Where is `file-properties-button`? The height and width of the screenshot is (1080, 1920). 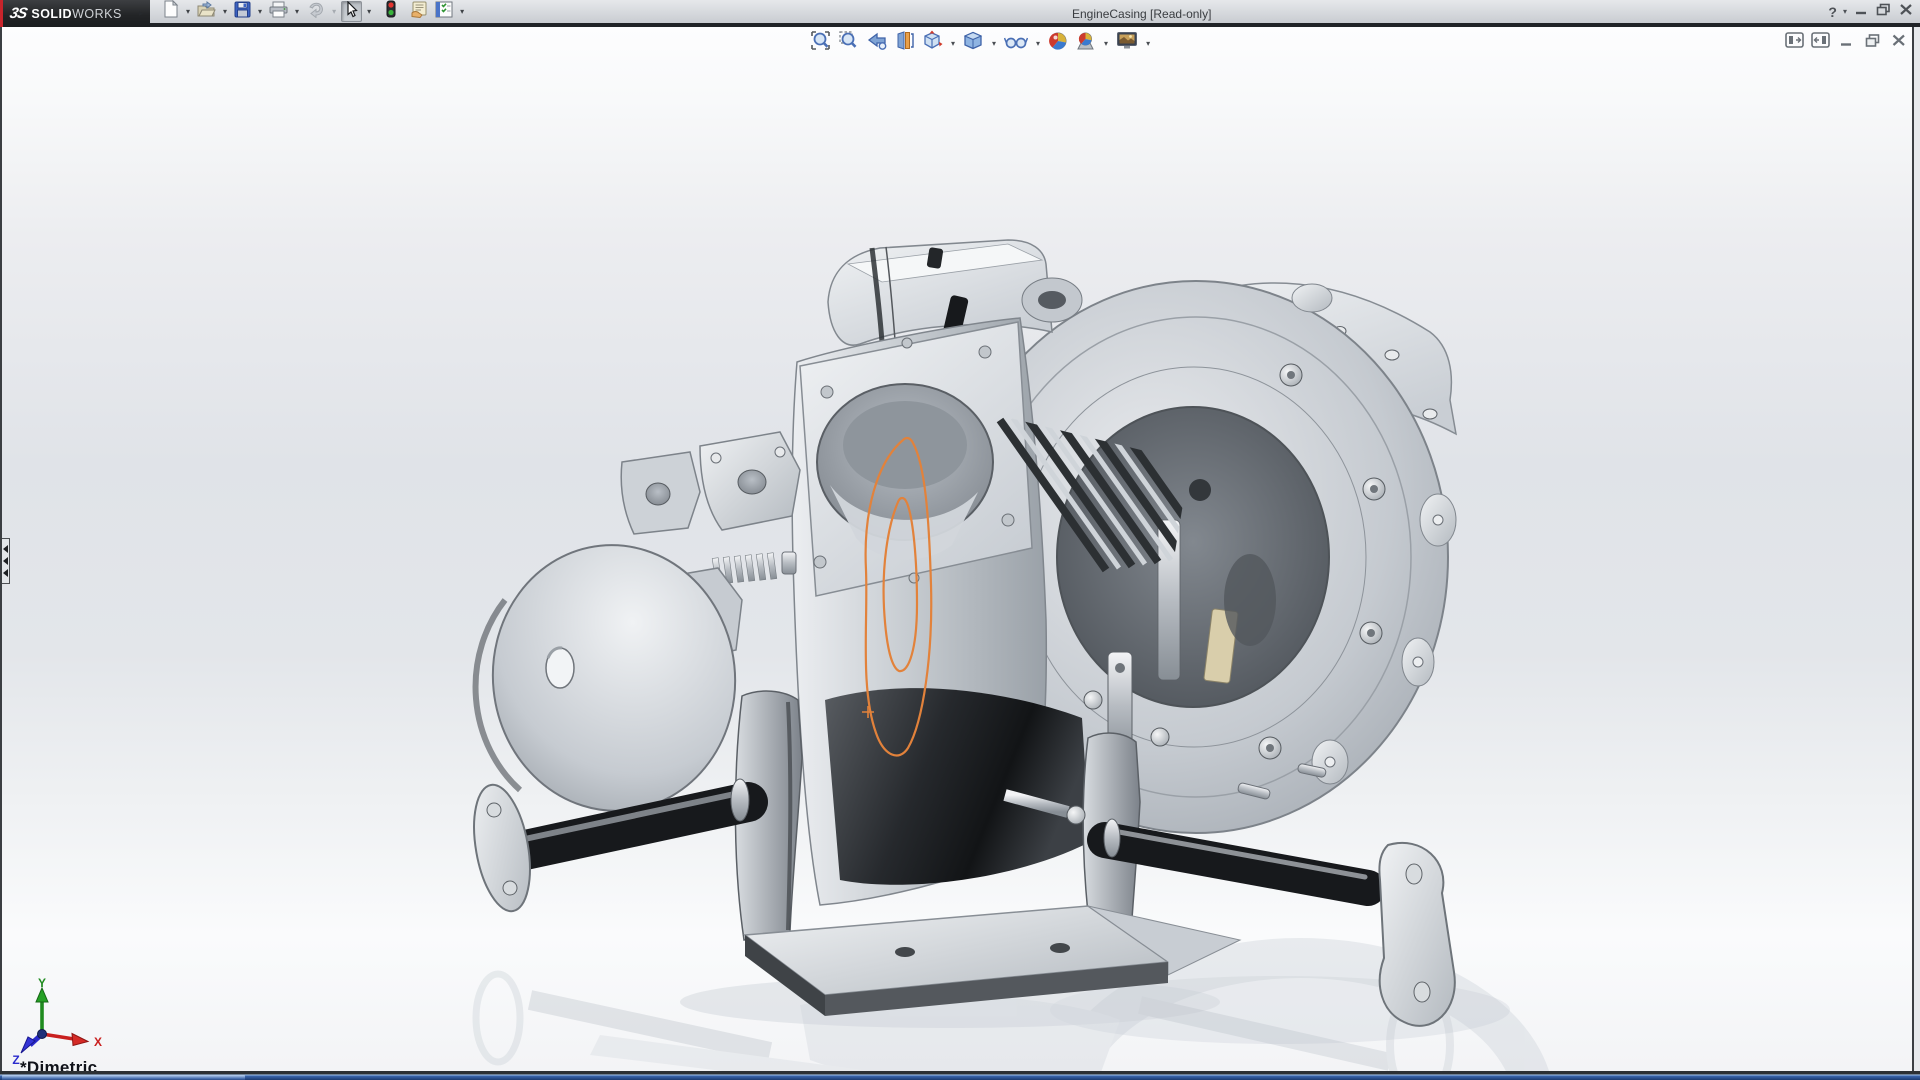
file-properties-button is located at coordinates (419, 11).